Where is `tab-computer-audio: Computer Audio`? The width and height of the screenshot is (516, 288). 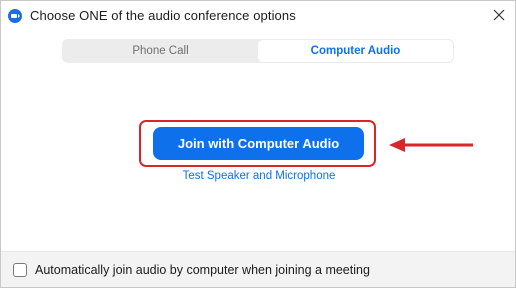
tab-computer-audio: Computer Audio is located at coordinates (355, 51).